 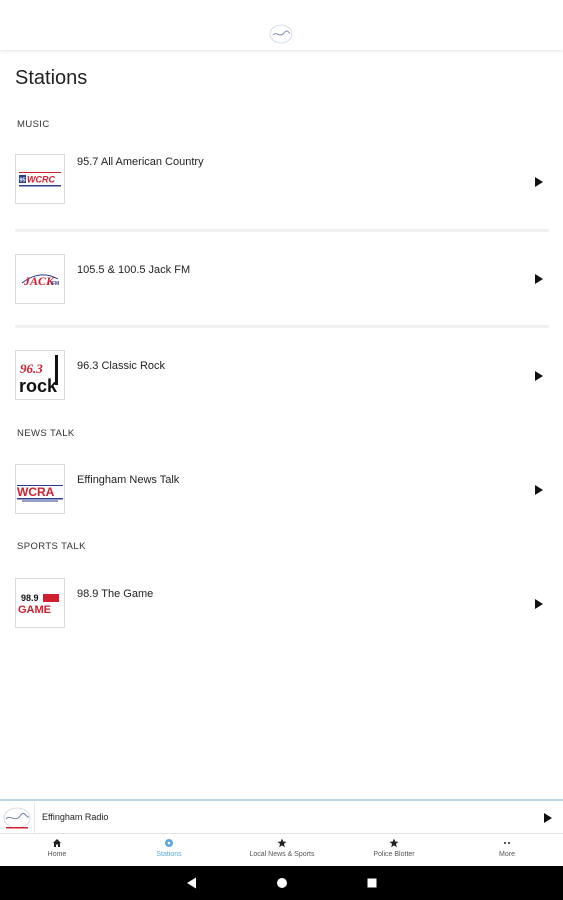 What do you see at coordinates (30, 598) in the screenshot?
I see `logo-text: 98.9` at bounding box center [30, 598].